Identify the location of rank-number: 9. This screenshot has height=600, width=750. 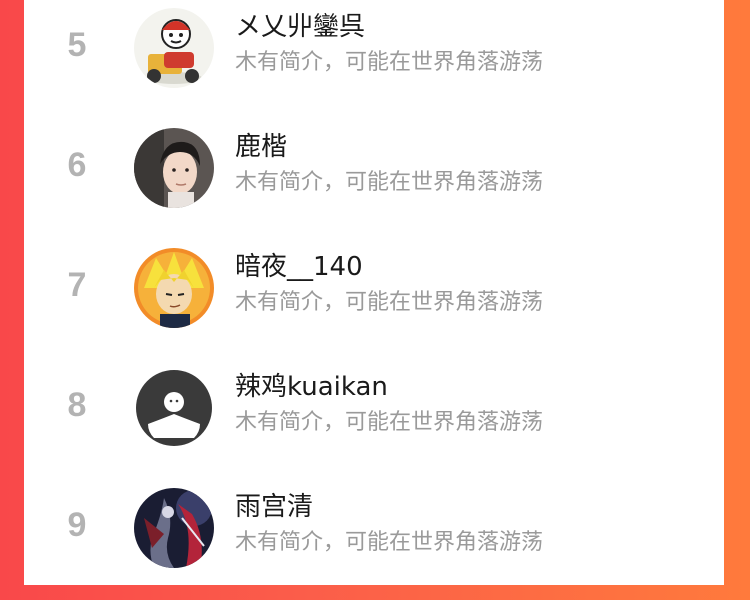
(77, 525).